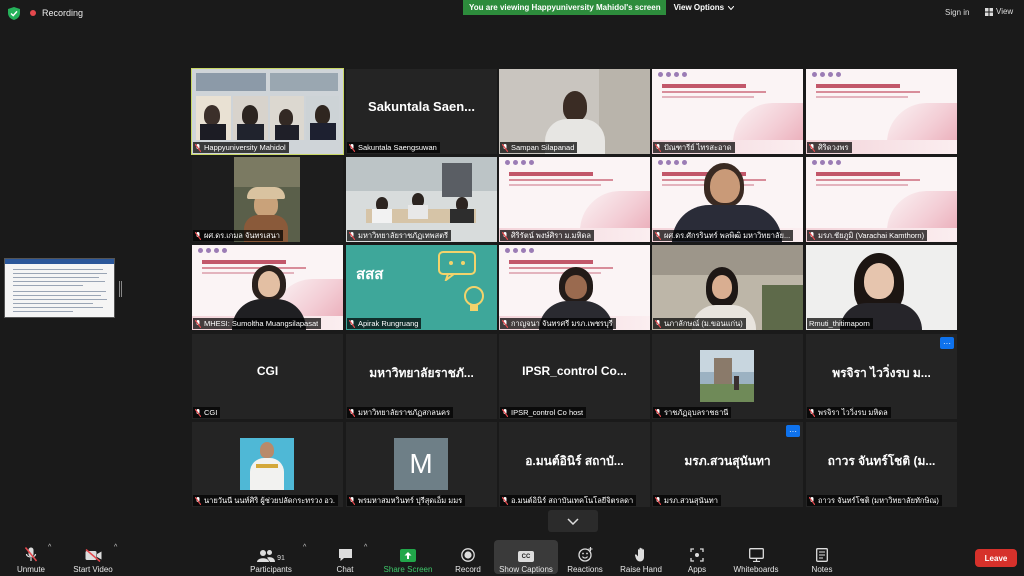 The image size is (1024, 576). I want to click on participant-nameplate: CGI, so click(207, 412).